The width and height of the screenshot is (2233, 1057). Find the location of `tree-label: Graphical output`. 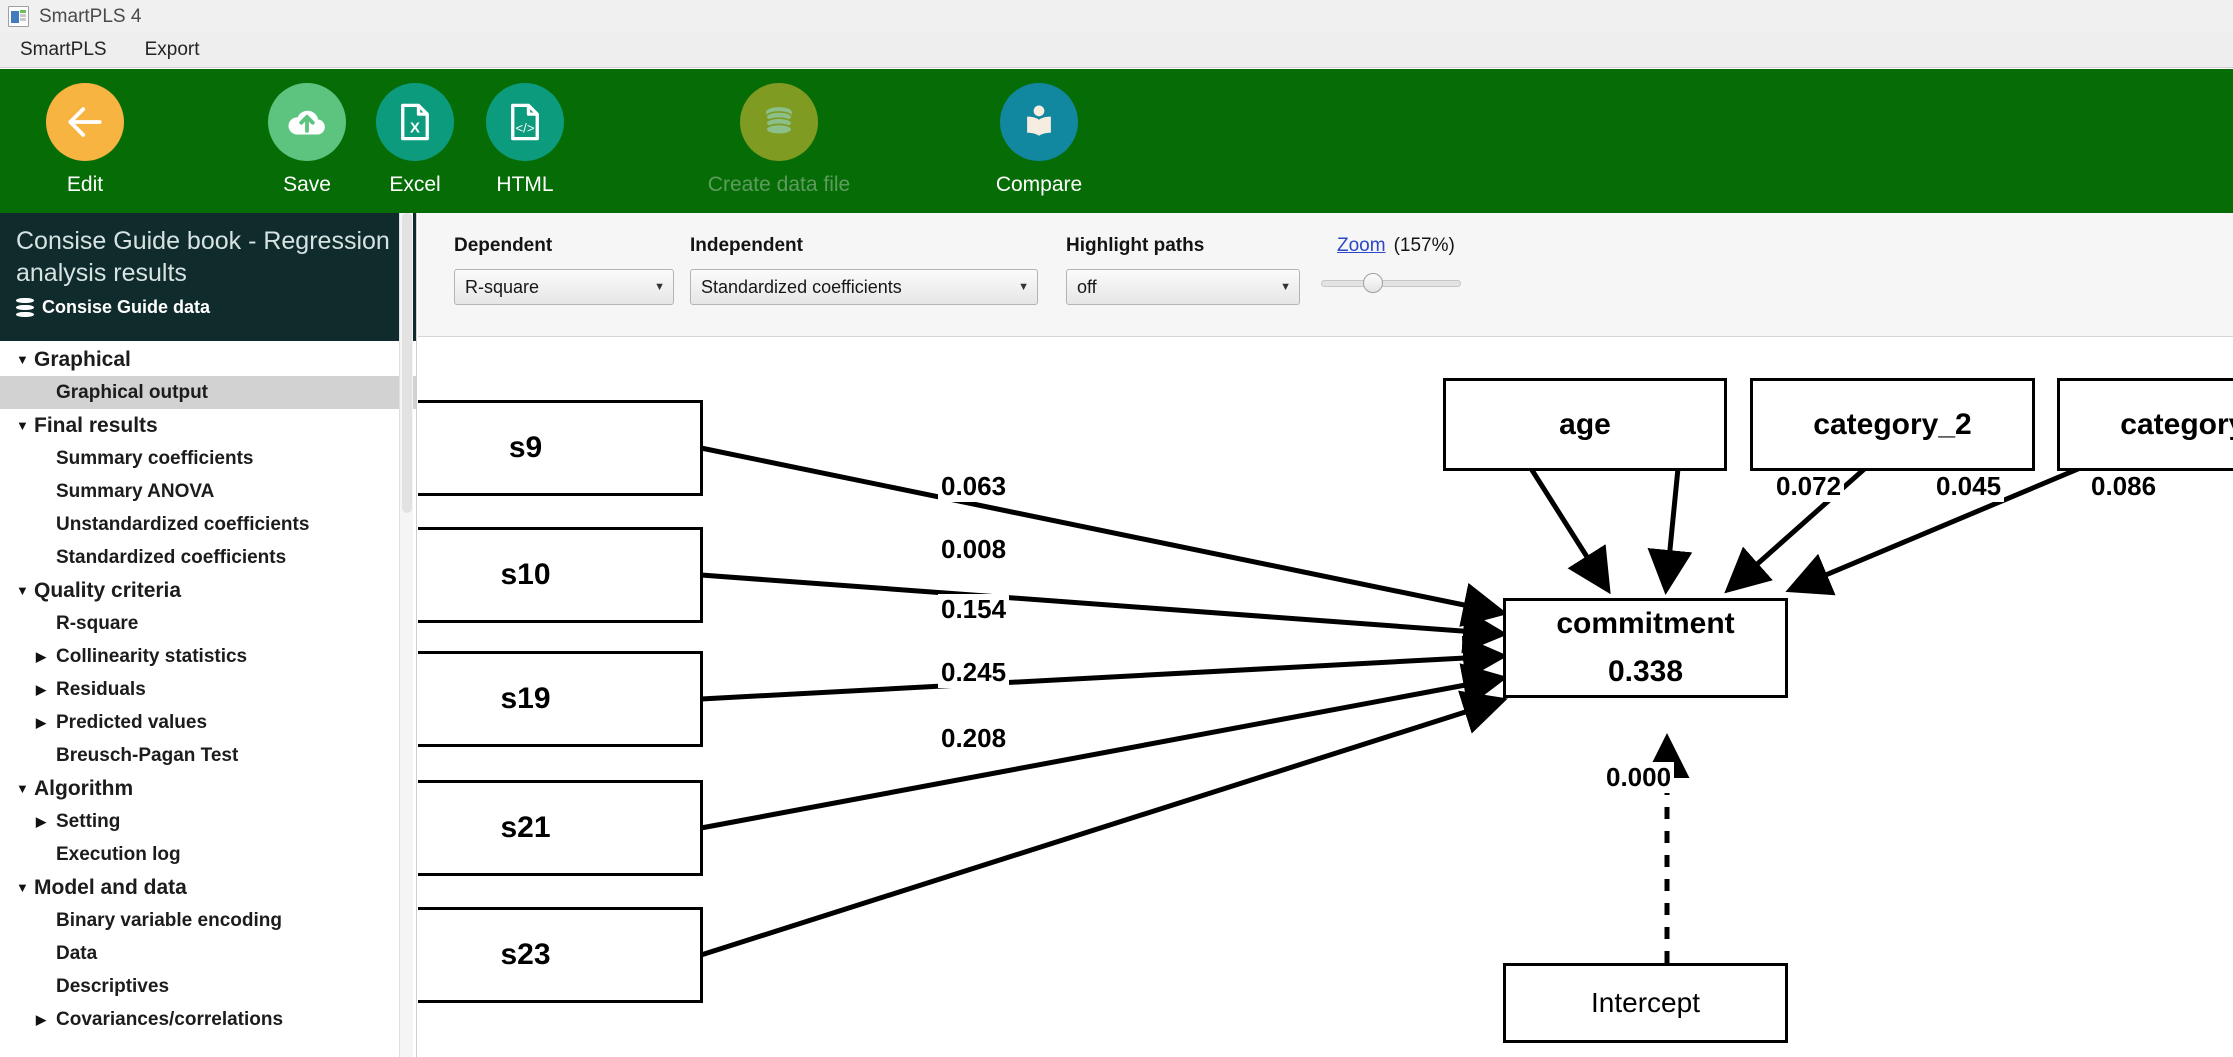

tree-label: Graphical output is located at coordinates (132, 392).